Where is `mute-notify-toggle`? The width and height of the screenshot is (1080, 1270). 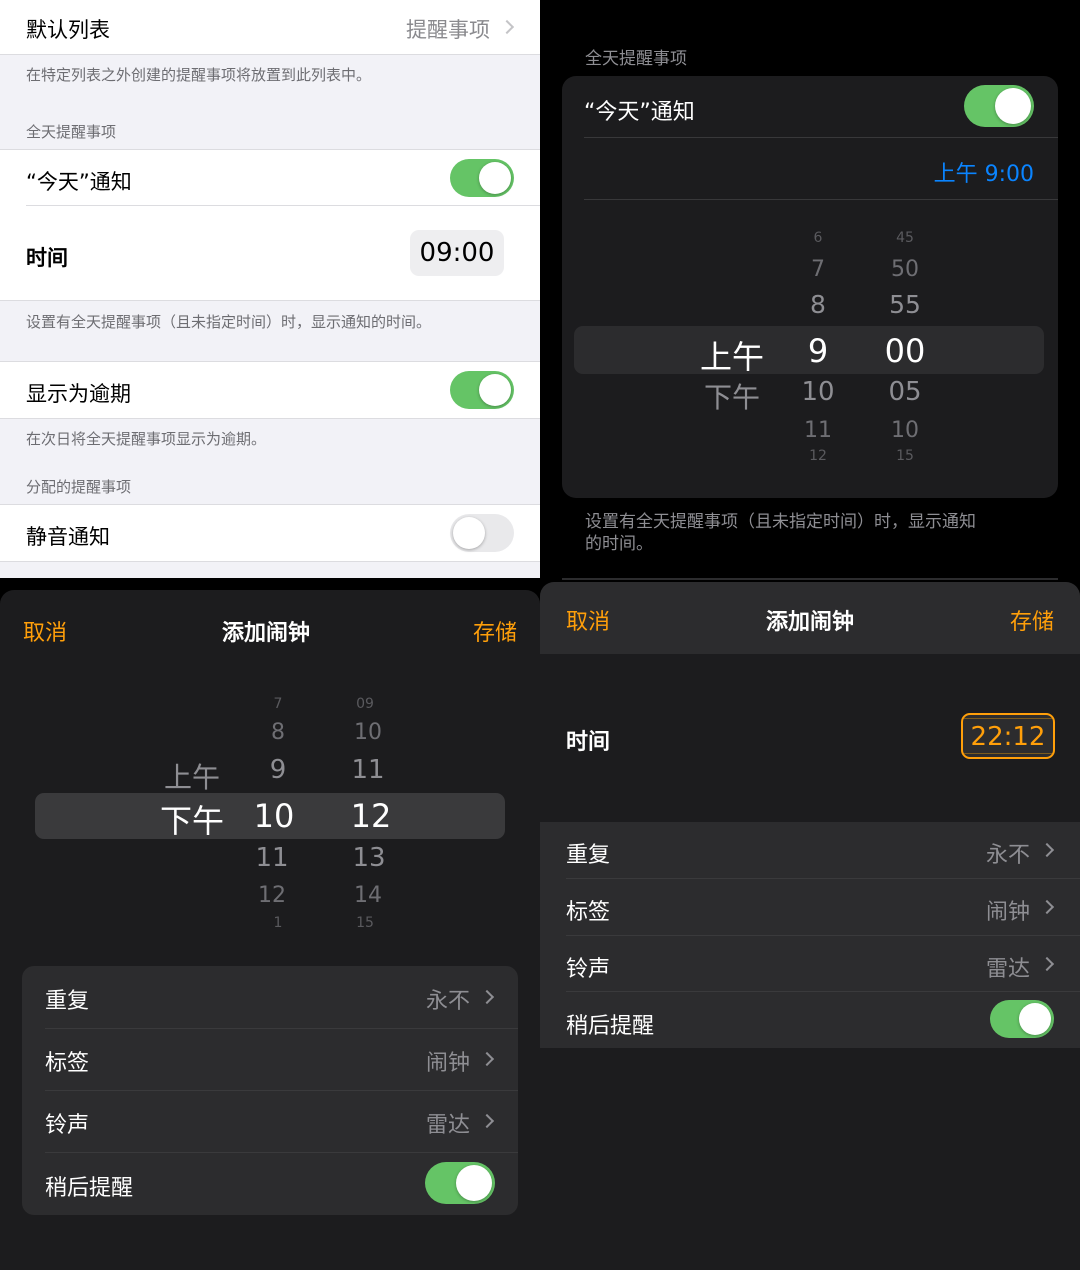 mute-notify-toggle is located at coordinates (482, 533).